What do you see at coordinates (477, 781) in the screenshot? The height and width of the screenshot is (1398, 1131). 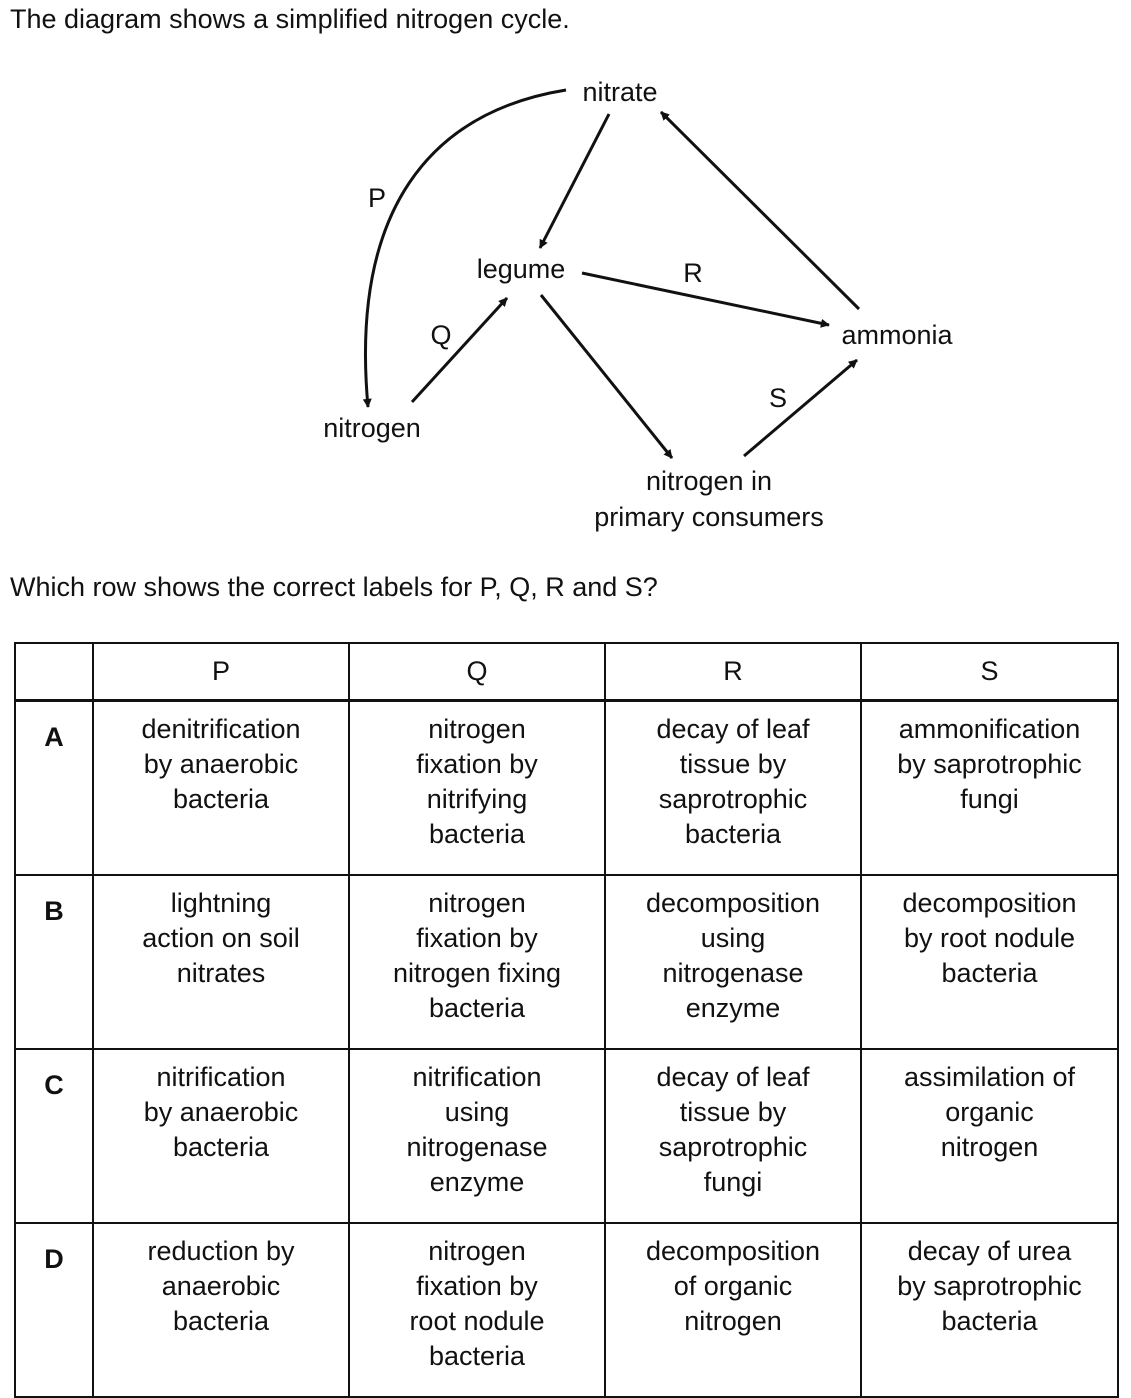 I see `cell-text: nitrogen fixation by nitrifying bacteria` at bounding box center [477, 781].